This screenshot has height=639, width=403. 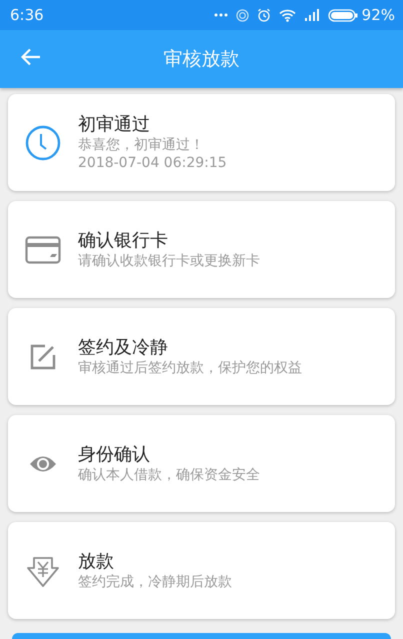 What do you see at coordinates (96, 562) in the screenshot?
I see `step-title: 放款` at bounding box center [96, 562].